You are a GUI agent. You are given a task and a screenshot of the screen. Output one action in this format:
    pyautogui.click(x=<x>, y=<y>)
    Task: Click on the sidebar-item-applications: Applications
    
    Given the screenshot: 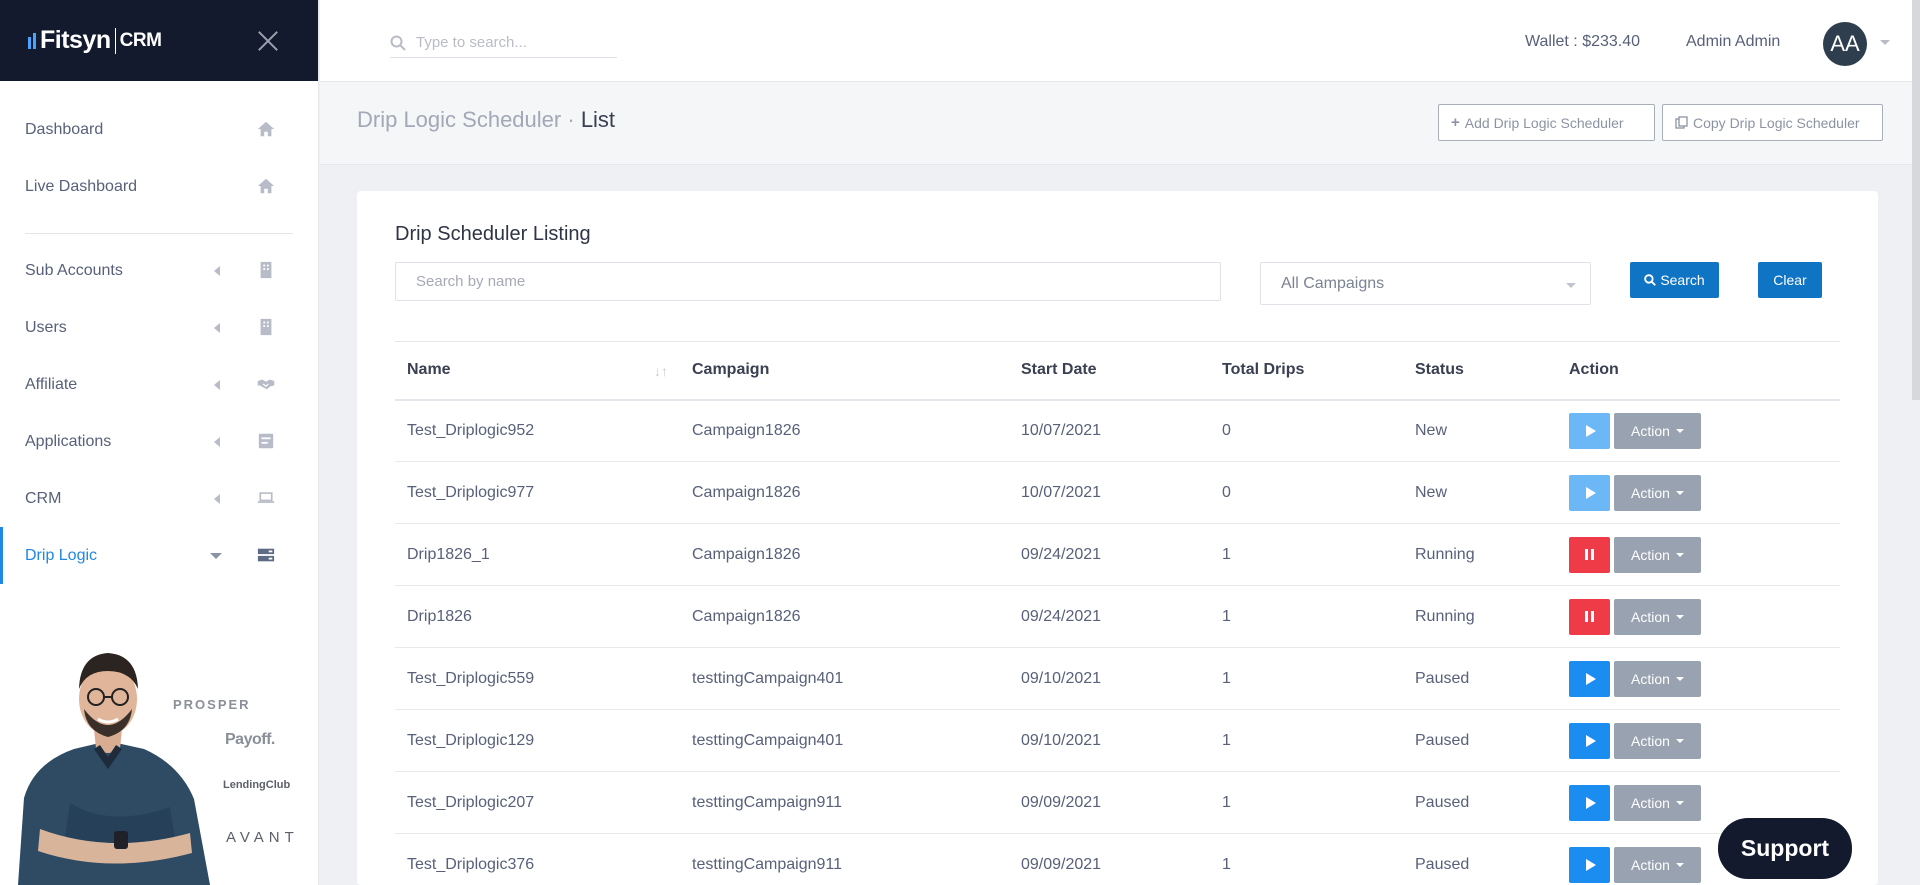 What is the action you would take?
    pyautogui.click(x=159, y=441)
    